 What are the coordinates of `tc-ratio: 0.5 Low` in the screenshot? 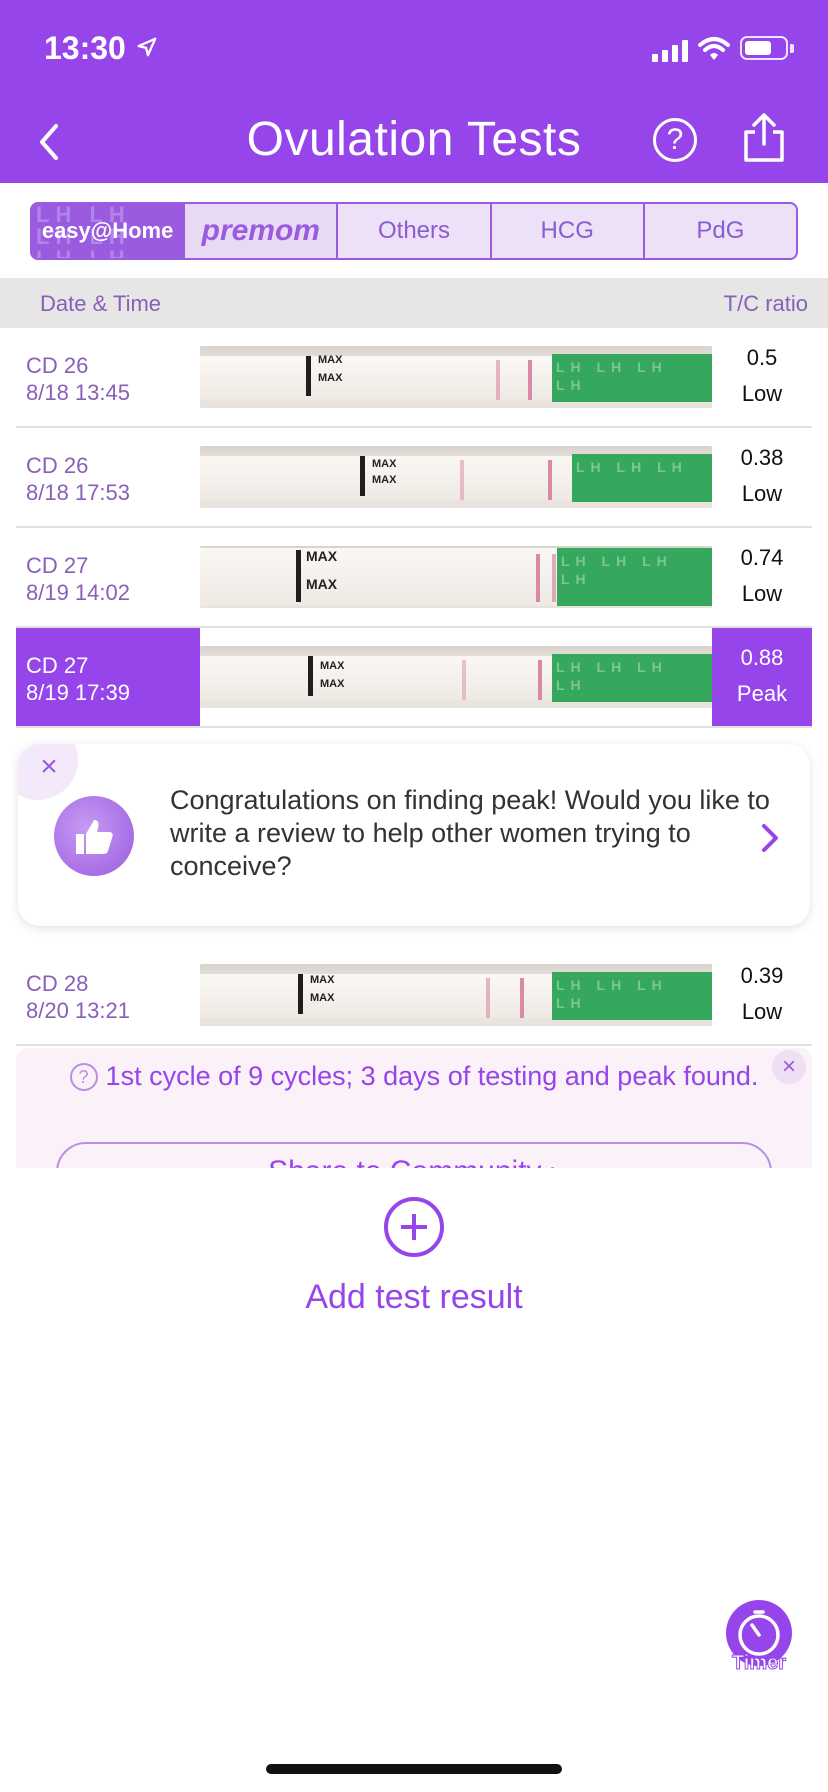 It's located at (762, 378).